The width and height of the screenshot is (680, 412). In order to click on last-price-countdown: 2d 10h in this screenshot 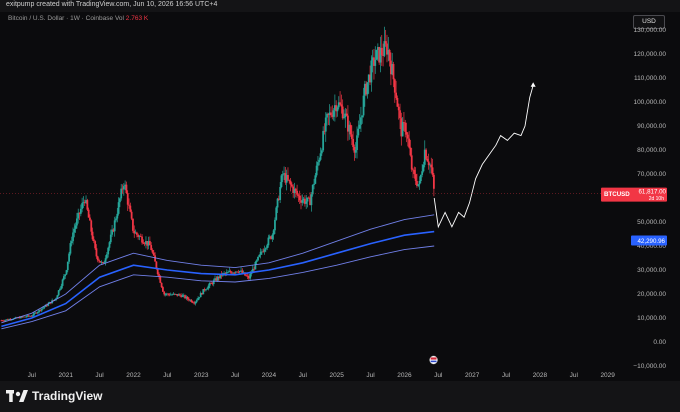, I will do `click(657, 199)`.